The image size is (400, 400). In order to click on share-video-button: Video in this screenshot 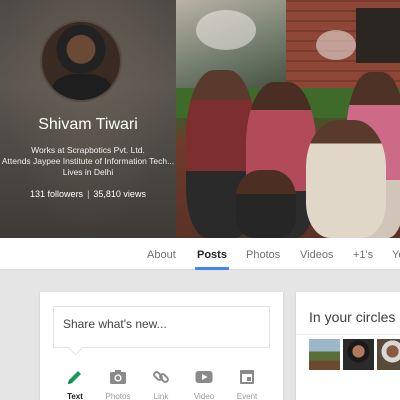, I will do `click(204, 384)`.